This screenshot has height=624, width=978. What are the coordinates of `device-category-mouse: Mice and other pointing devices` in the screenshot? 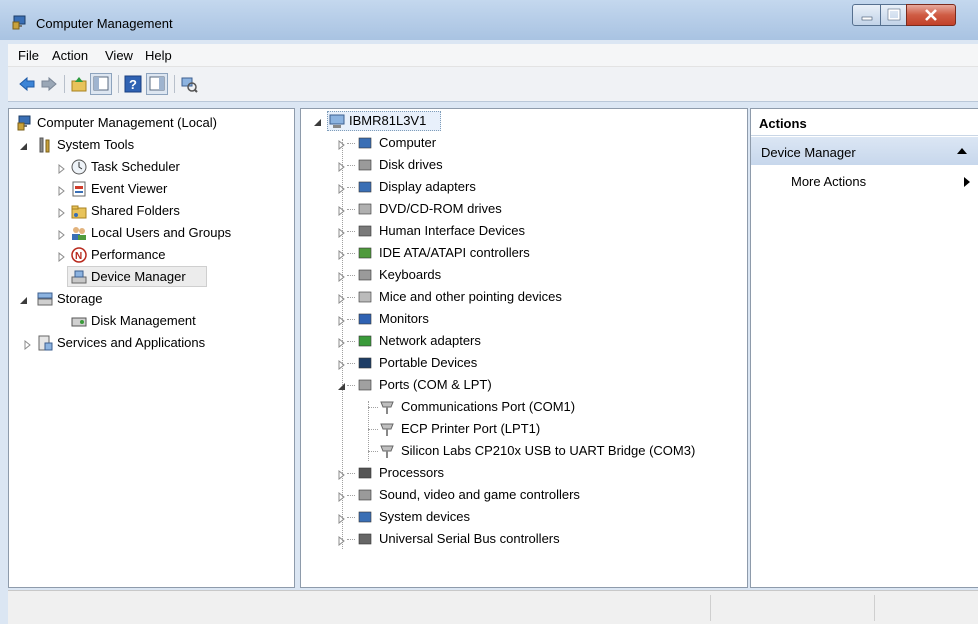 It's located at (521, 297).